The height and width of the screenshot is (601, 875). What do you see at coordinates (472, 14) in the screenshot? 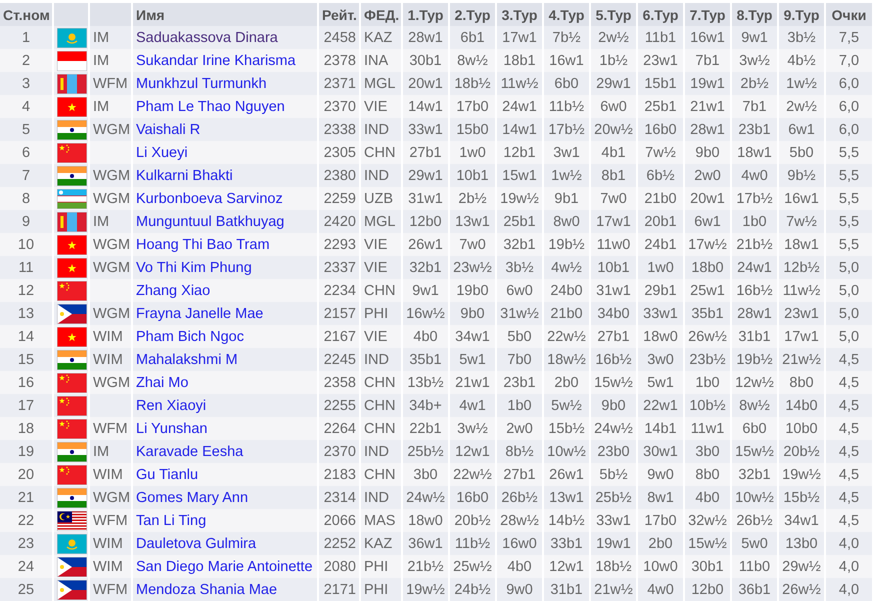
I see `column-header: 2.Тур` at bounding box center [472, 14].